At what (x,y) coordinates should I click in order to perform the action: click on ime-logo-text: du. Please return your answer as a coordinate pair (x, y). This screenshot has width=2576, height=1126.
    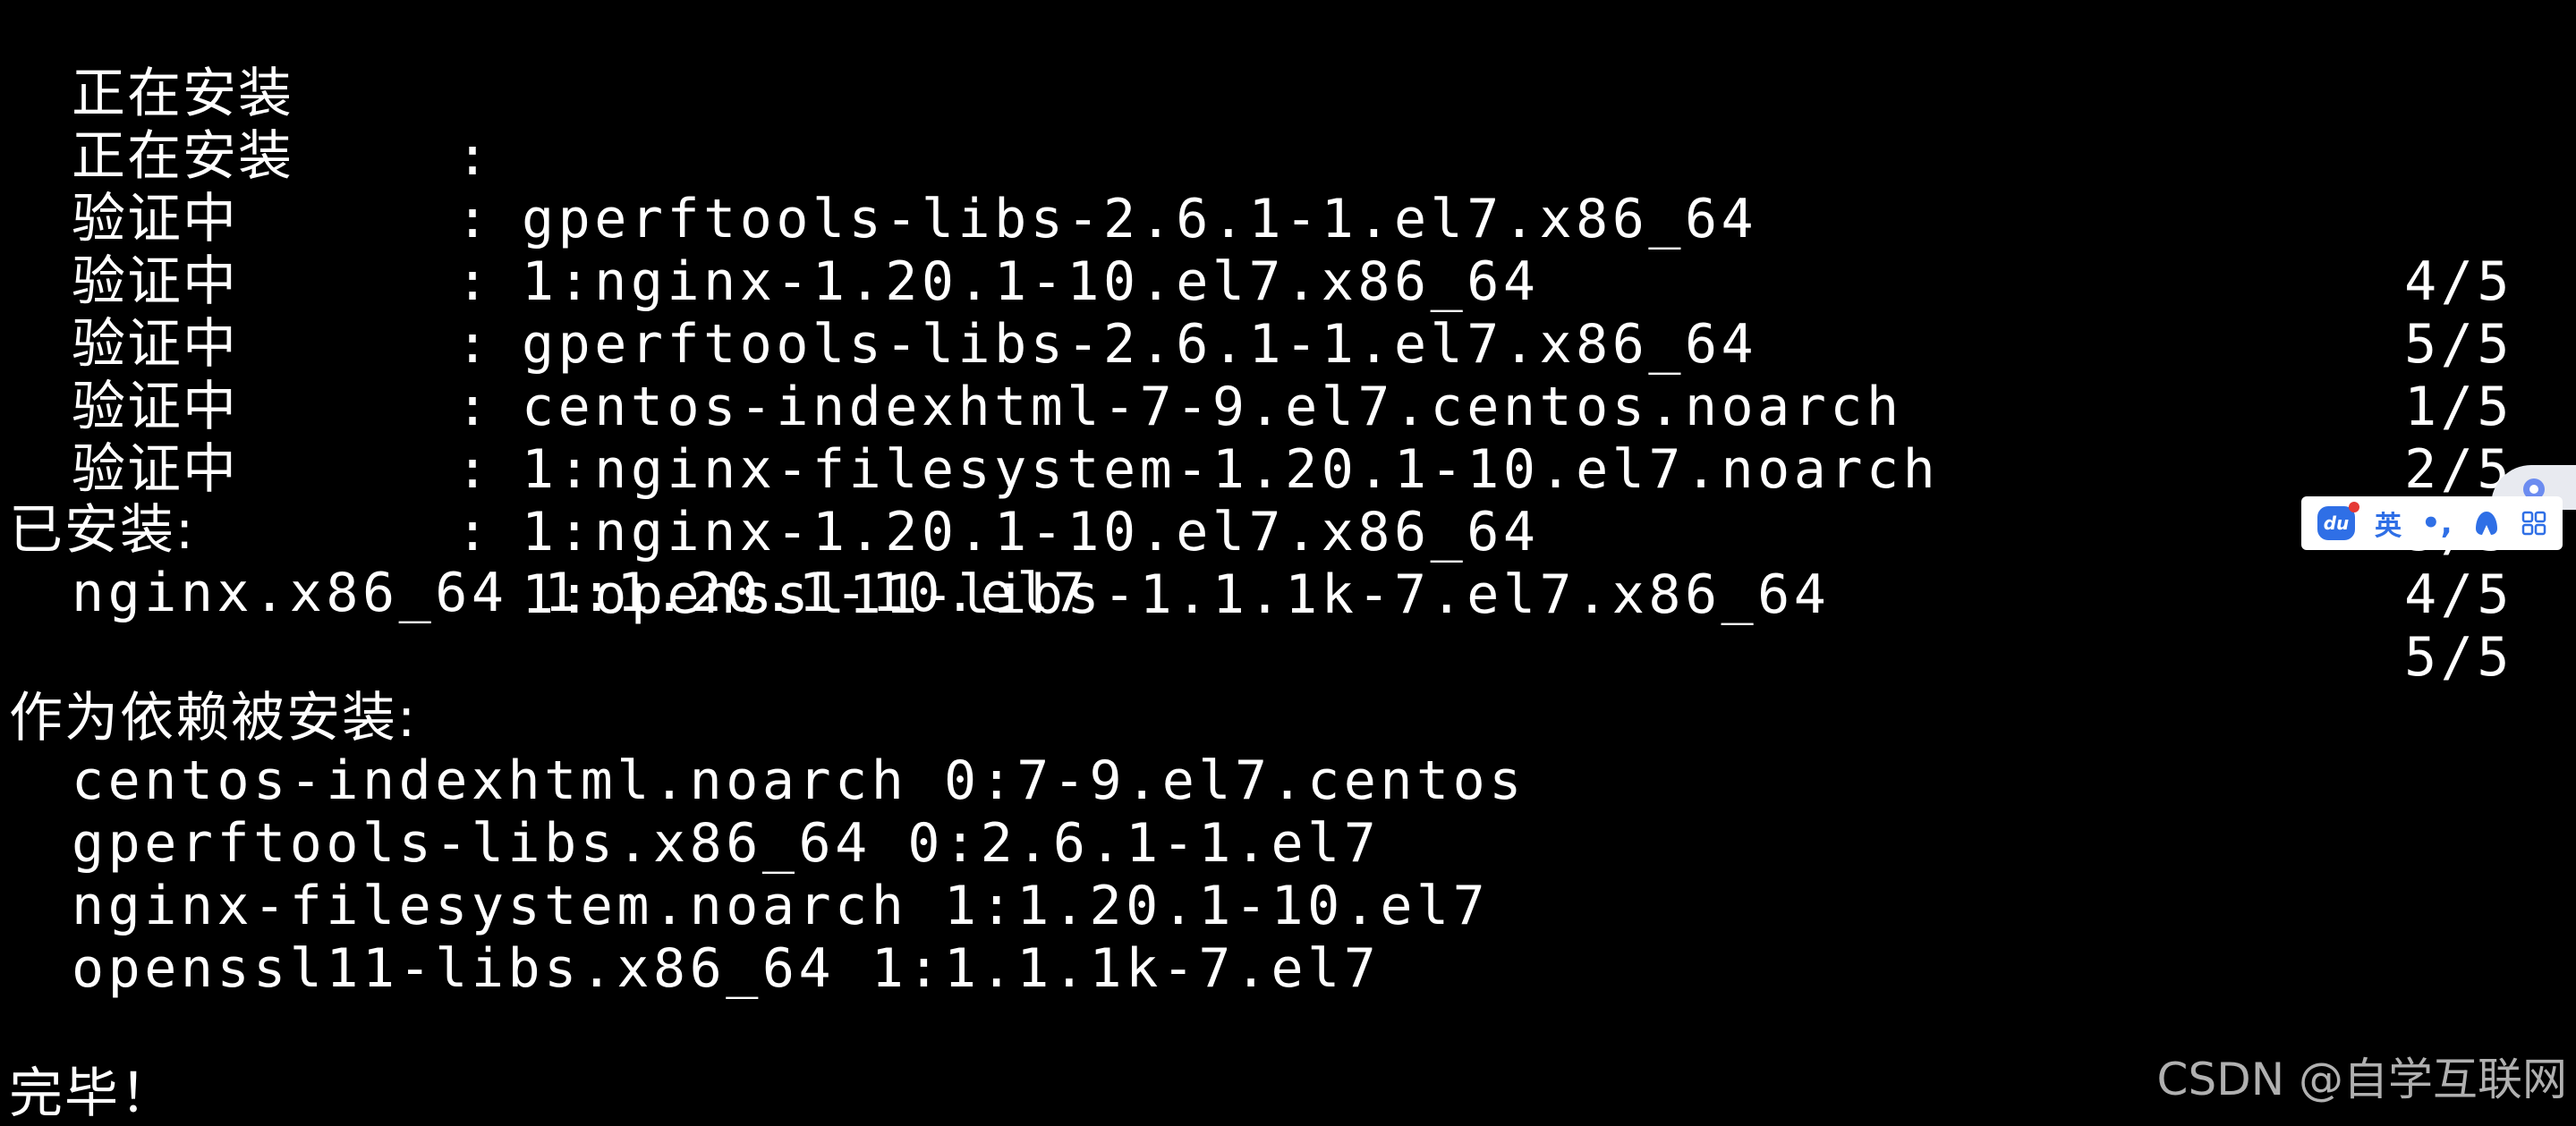
    Looking at the image, I should click on (2336, 523).